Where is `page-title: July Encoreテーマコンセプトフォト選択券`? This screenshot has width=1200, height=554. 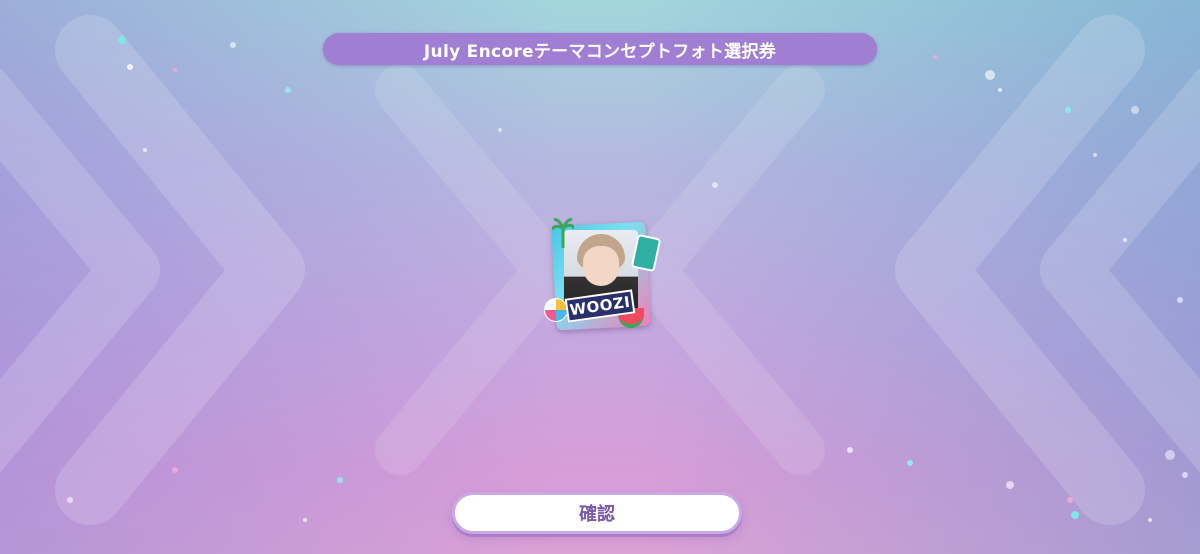 page-title: July Encoreテーマコンセプトフォト選択券 is located at coordinates (600, 51).